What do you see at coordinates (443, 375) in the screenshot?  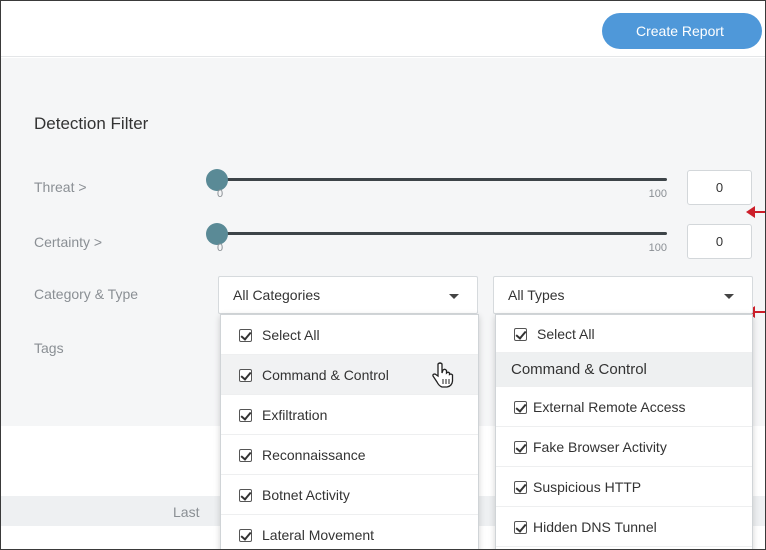 I see `hand-pointer-cursor-icon` at bounding box center [443, 375].